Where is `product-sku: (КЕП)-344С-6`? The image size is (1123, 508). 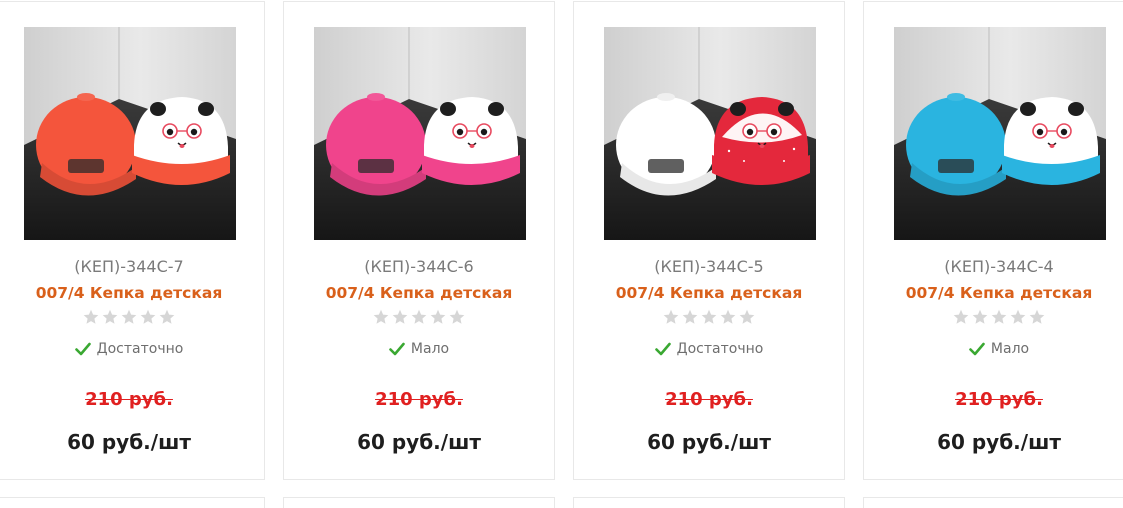 product-sku: (КЕП)-344С-6 is located at coordinates (419, 266).